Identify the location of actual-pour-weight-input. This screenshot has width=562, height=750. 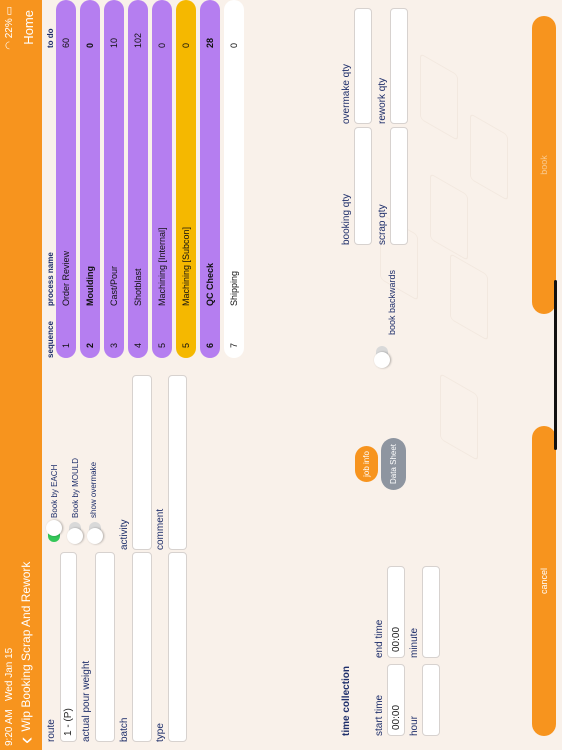
(105, 647).